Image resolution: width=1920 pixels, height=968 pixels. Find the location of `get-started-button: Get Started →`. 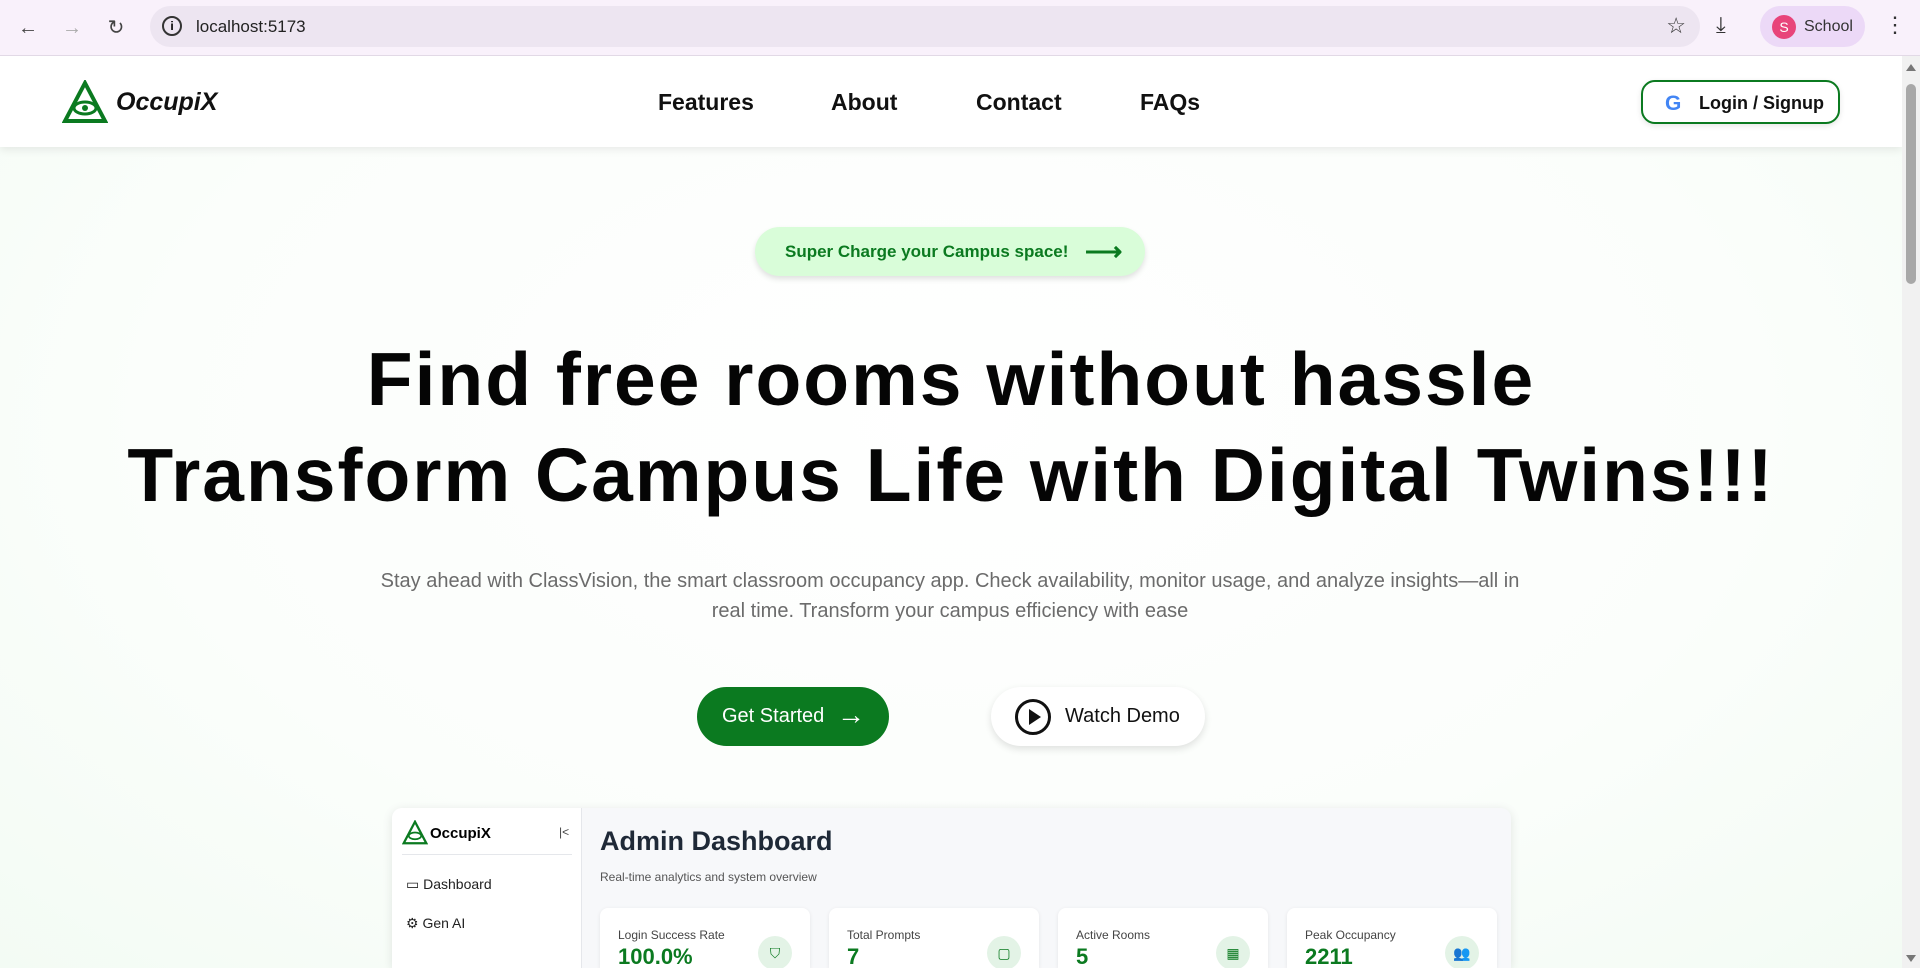

get-started-button: Get Started → is located at coordinates (793, 716).